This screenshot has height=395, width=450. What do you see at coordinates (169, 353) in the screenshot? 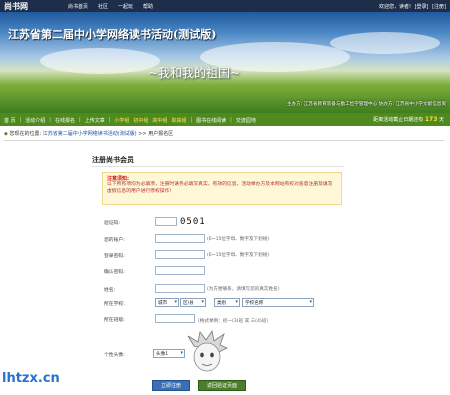
I see `avatar-select: 头像1` at bounding box center [169, 353].